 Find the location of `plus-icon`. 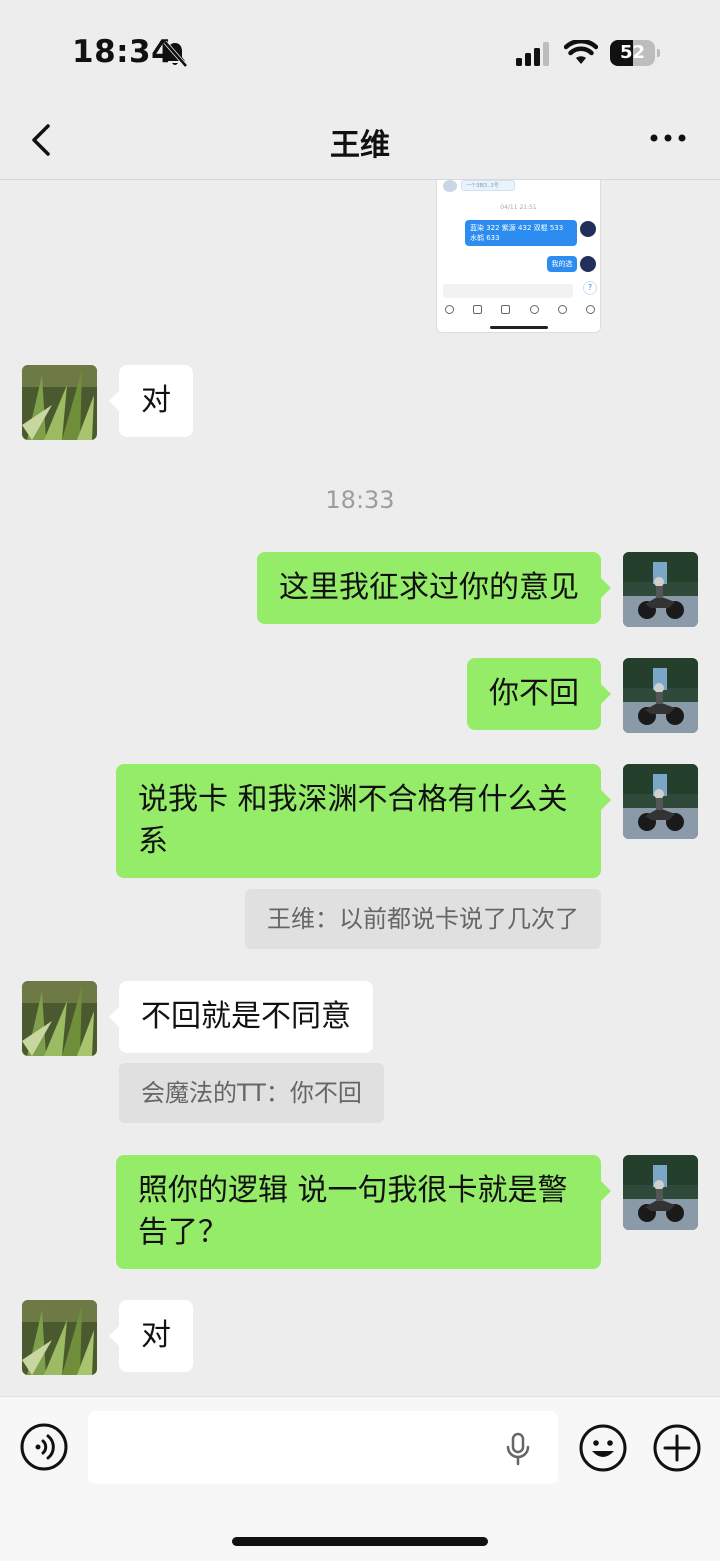

plus-icon is located at coordinates (677, 1448).